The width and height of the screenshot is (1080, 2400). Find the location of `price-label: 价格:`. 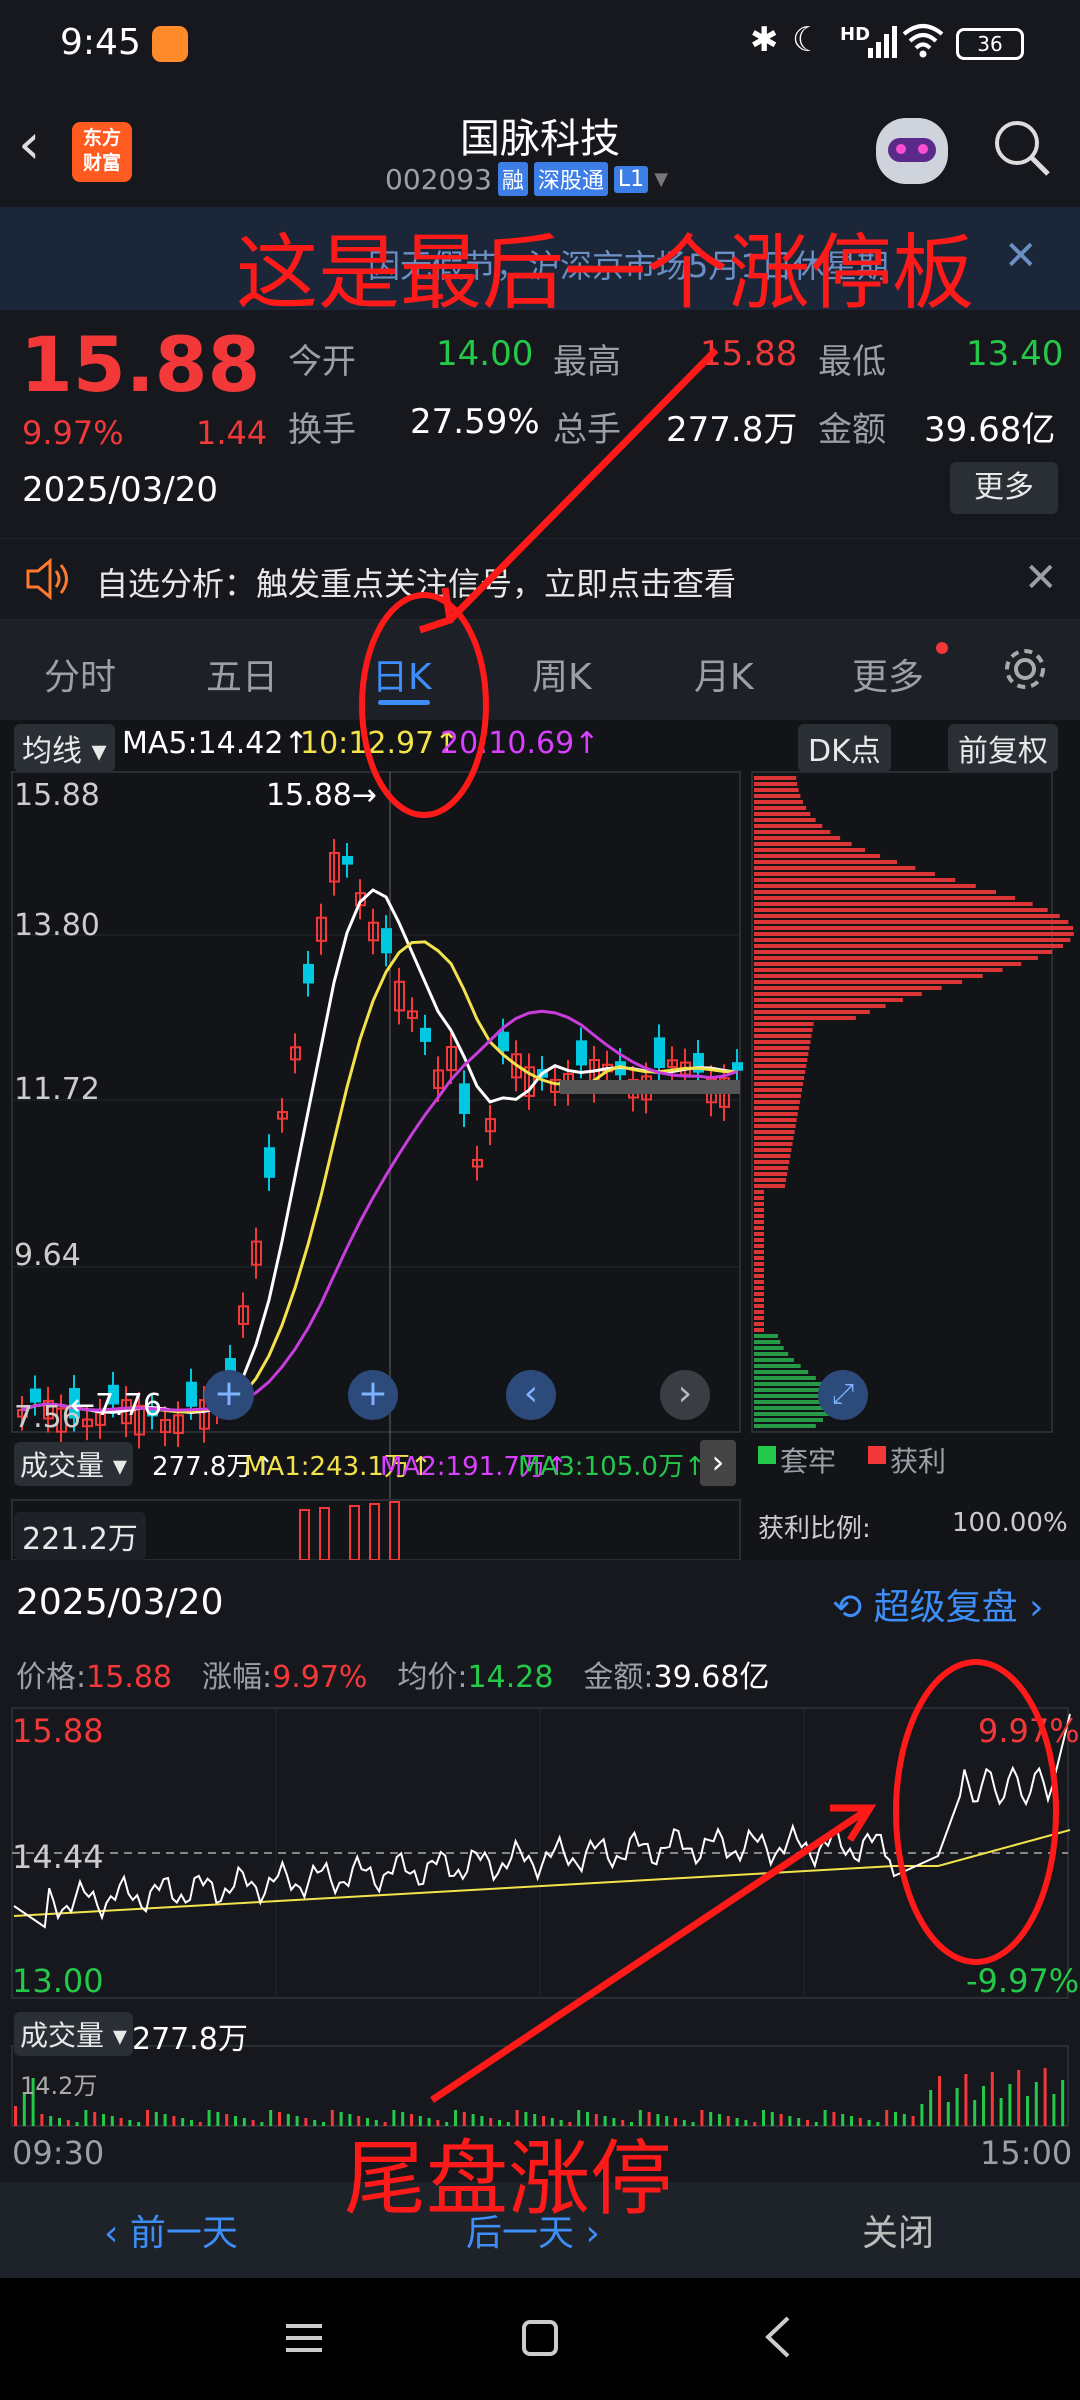

price-label: 价格: is located at coordinates (51, 1677).